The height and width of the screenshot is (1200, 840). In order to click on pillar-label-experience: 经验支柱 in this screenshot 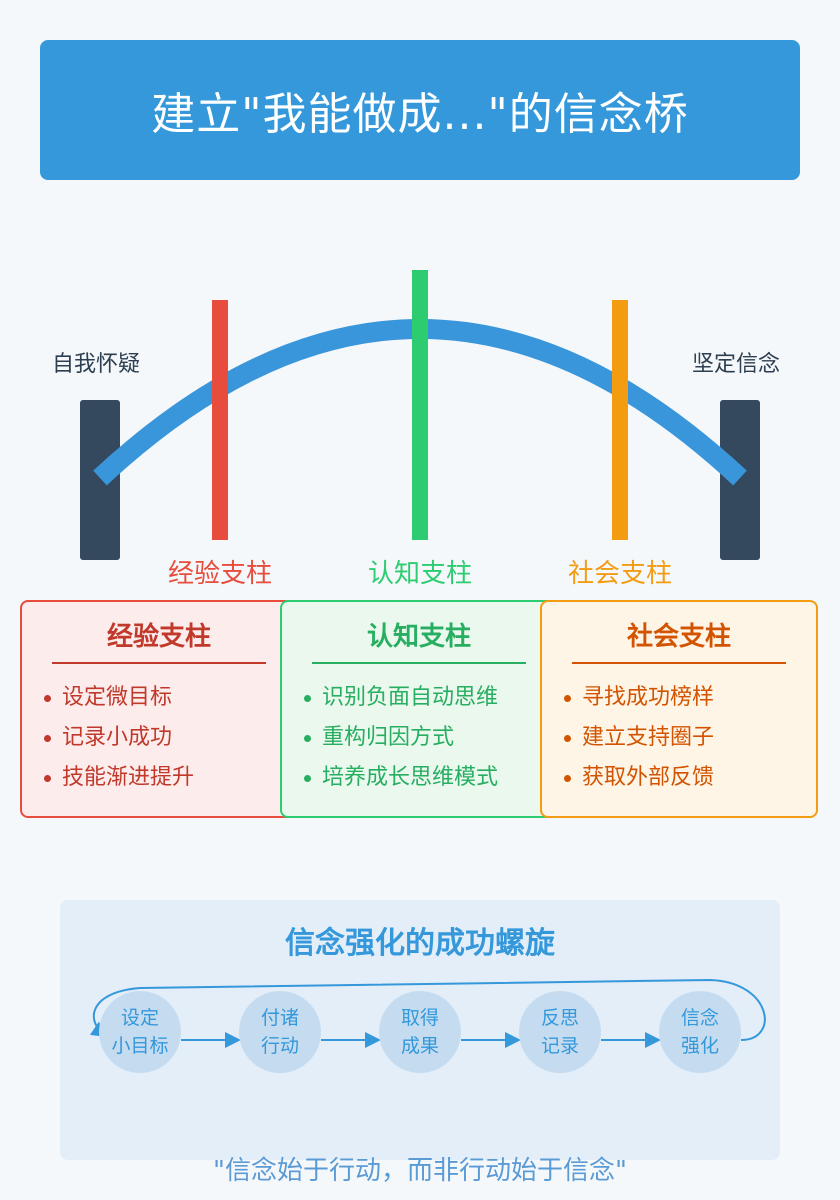, I will do `click(219, 574)`.